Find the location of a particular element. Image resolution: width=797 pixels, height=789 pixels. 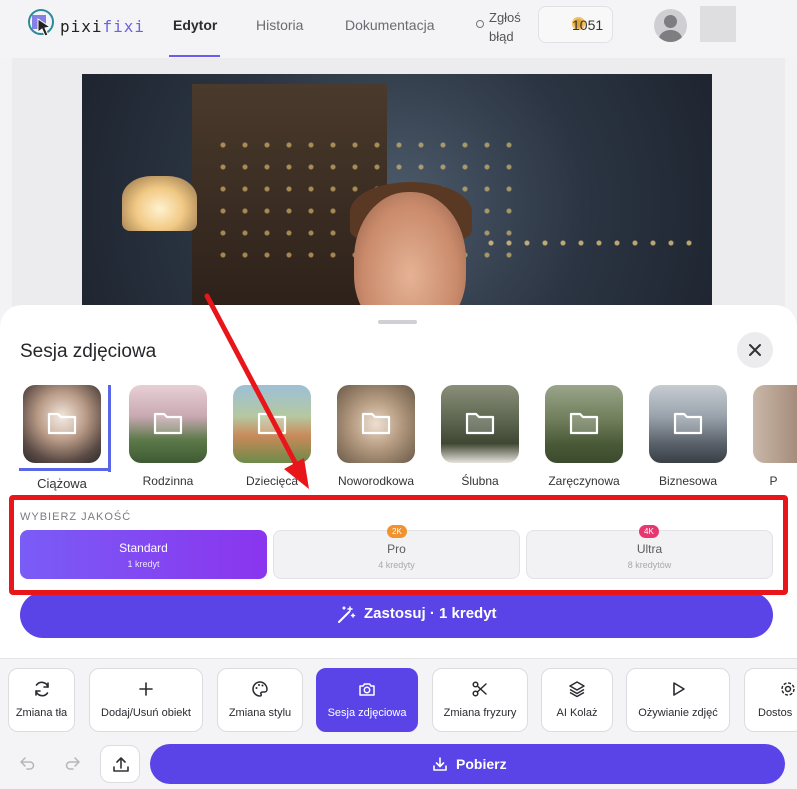

layers-icon is located at coordinates (577, 689).